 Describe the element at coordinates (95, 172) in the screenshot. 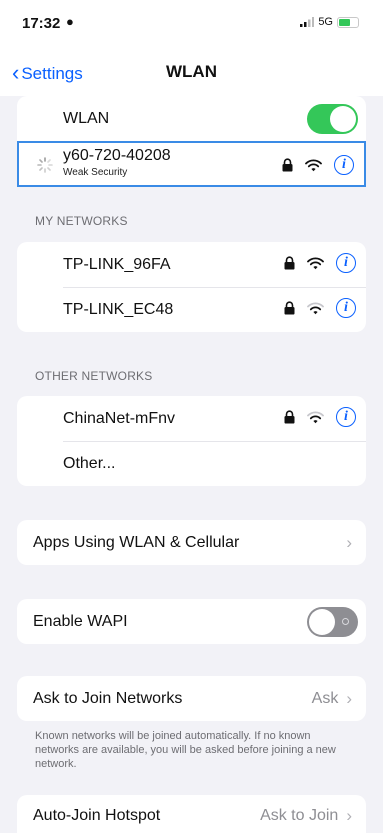

I see `joining-network-security: Weak Security` at that location.